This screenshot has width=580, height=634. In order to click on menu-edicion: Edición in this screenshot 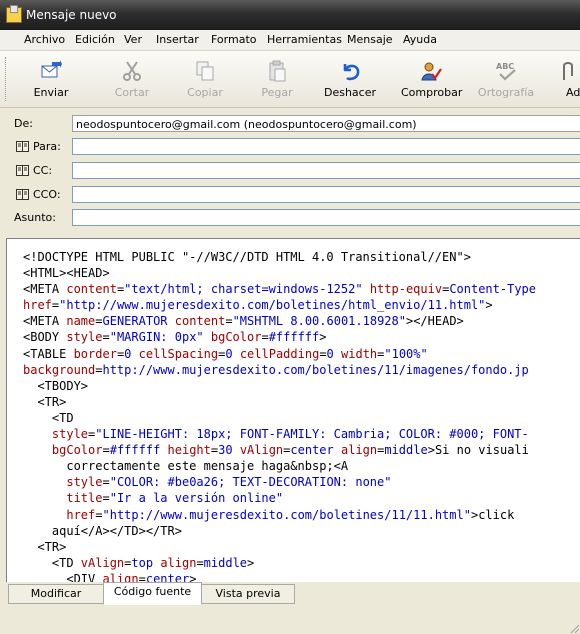, I will do `click(95, 39)`.